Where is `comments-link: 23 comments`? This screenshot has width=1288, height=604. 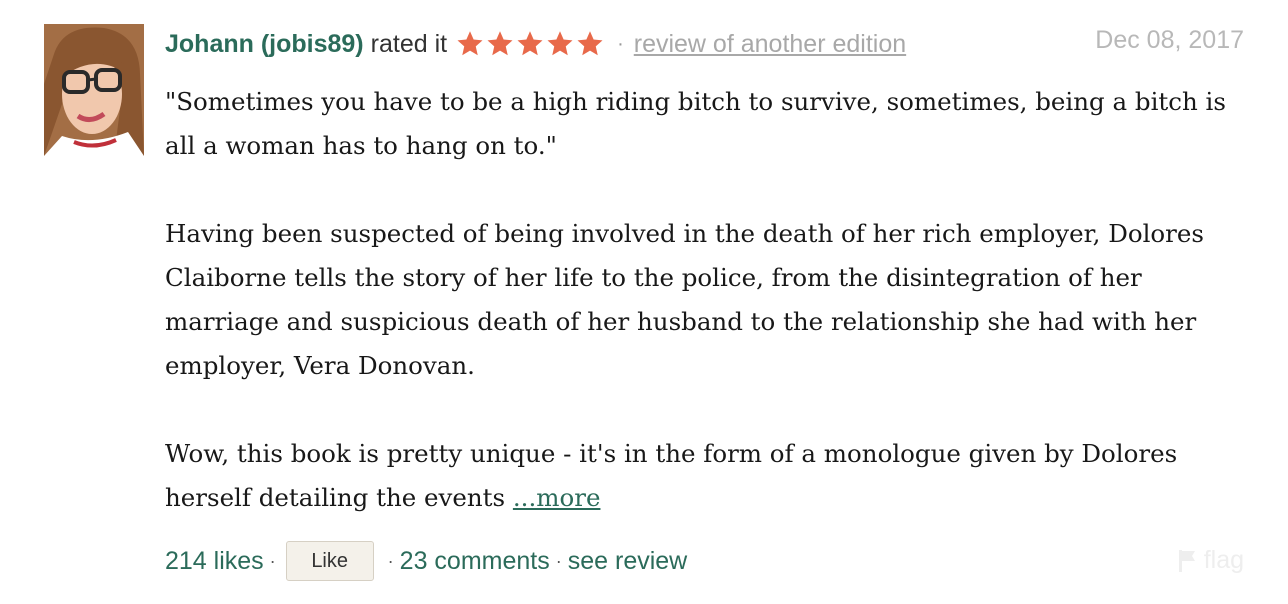 comments-link: 23 comments is located at coordinates (475, 561).